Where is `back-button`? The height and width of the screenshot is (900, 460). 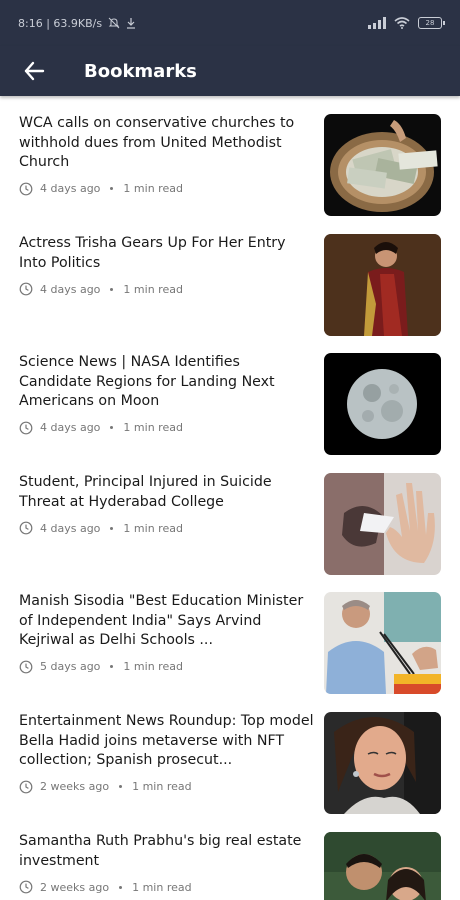
back-button is located at coordinates (34, 71).